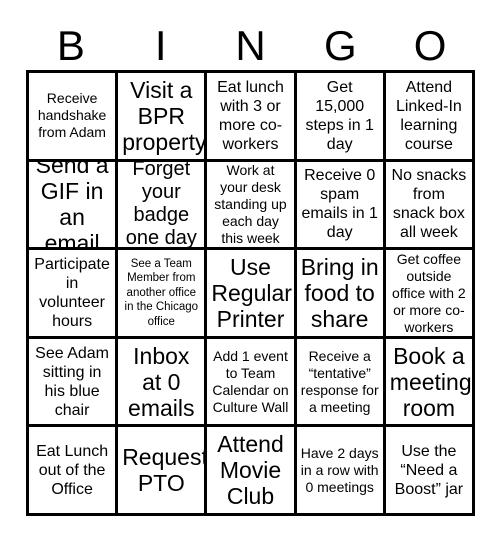  I want to click on bingo-cell-label: Get 15,000 steps in 1 day, so click(339, 115).